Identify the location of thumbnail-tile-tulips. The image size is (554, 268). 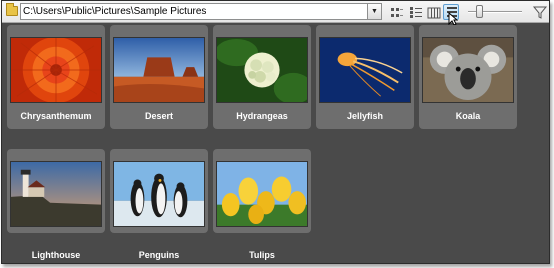
(262, 191).